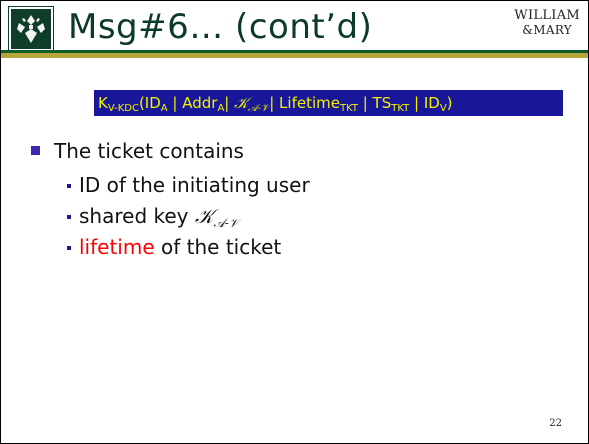 The width and height of the screenshot is (589, 444). Describe the element at coordinates (259, 108) in the screenshot. I see `formula-key-subscript: 𝒜-𝒱` at that location.